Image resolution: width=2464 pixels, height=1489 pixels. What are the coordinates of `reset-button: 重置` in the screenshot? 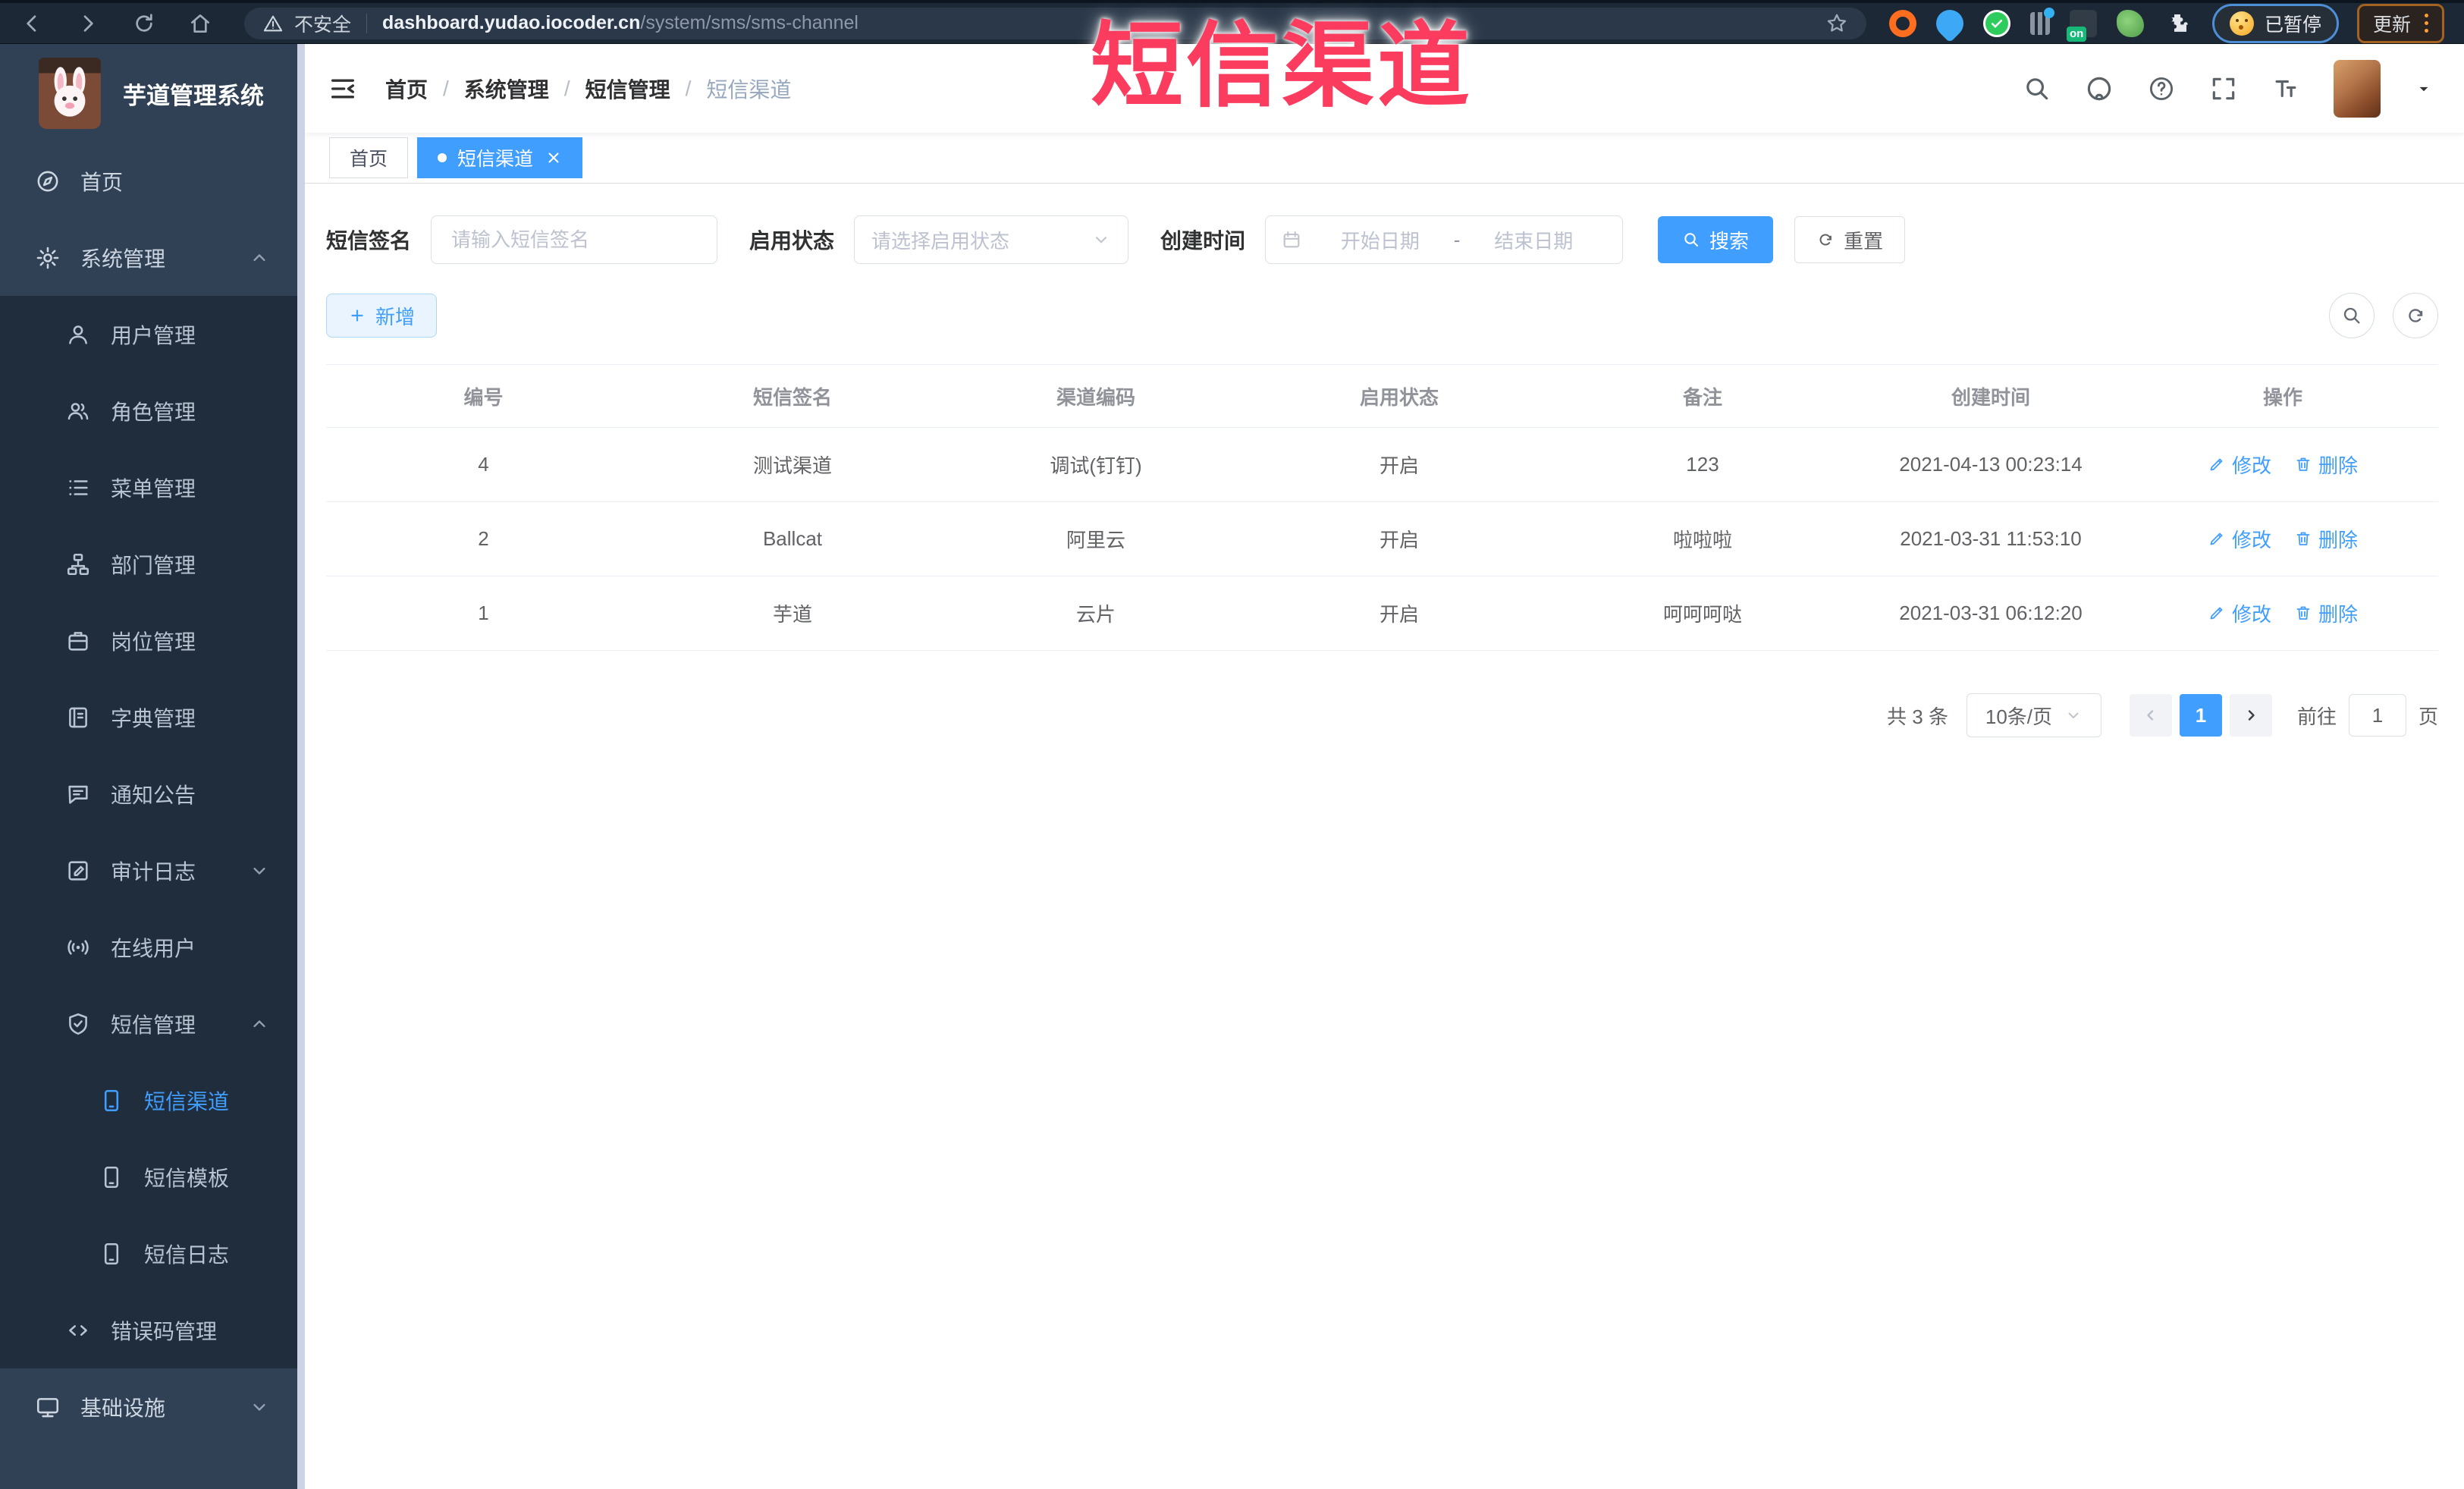 It's located at (1850, 240).